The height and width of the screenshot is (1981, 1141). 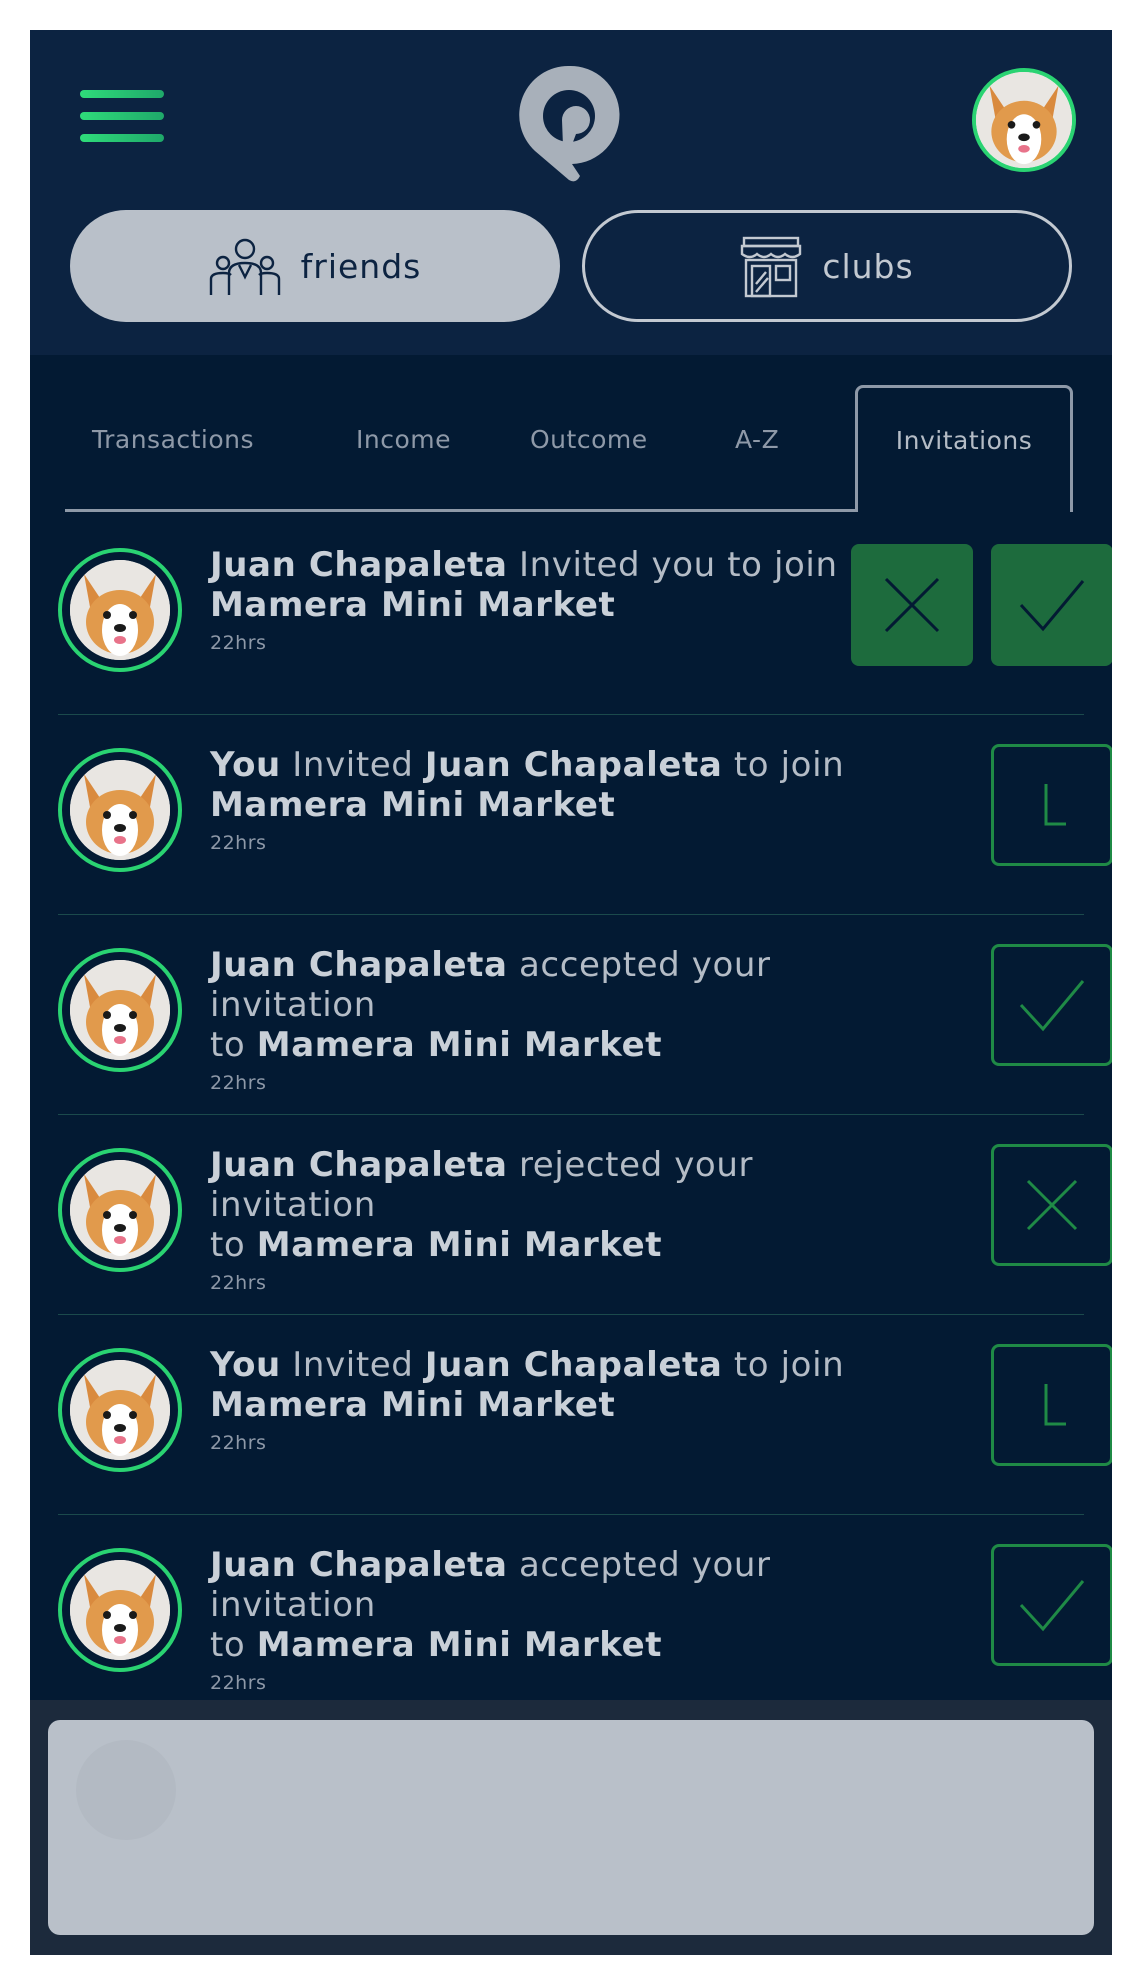 I want to click on store-icon, so click(x=771, y=267).